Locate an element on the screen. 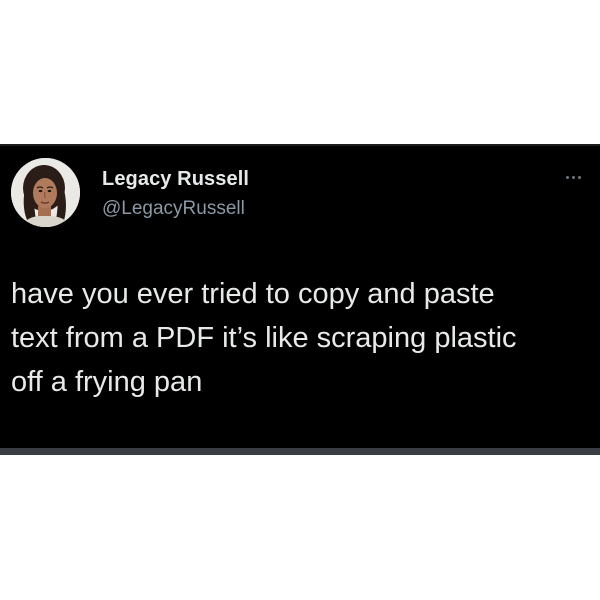 This screenshot has height=600, width=600. avatar is located at coordinates (45, 192).